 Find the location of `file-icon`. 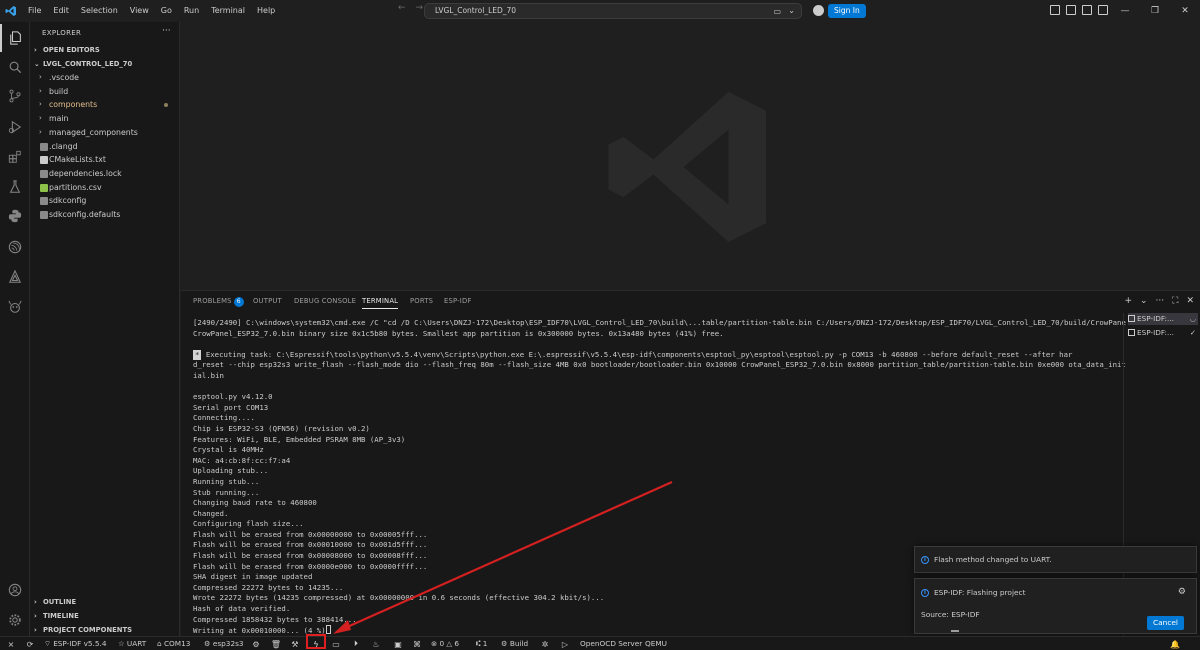

file-icon is located at coordinates (44, 160).